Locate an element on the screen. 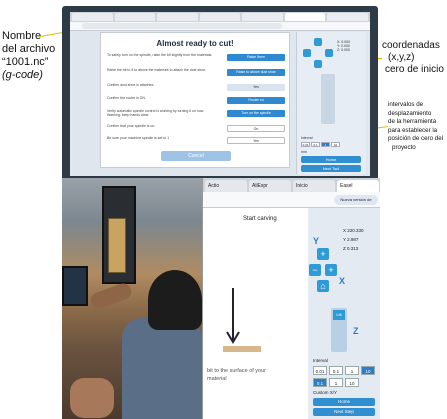 Image resolution: width=447 pixels, height=419 pixels. modal-step: Confirm dust shoe is attached. Yes is located at coordinates (196, 88).